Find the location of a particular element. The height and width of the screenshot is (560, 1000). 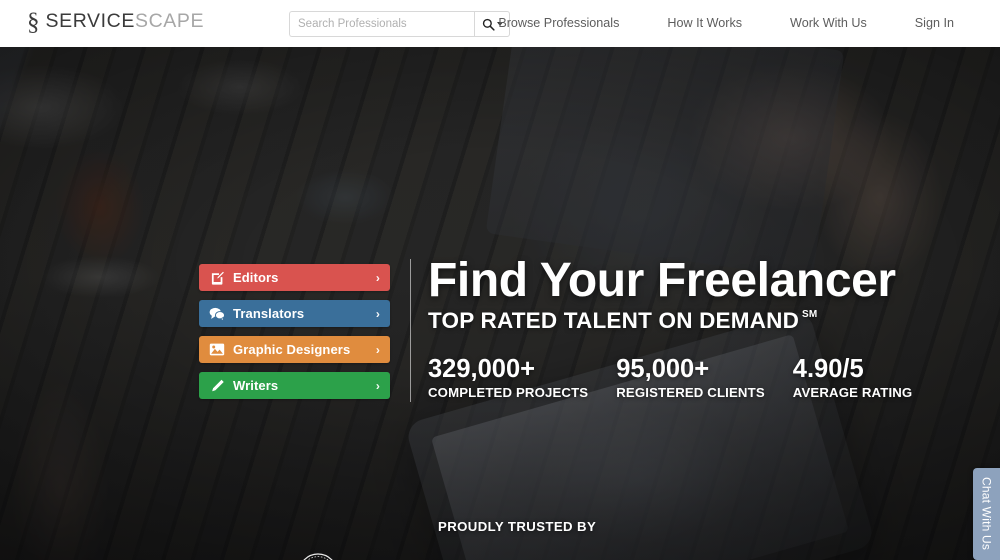

stat-registered-clients: 95,000+ REGISTERED CLIENTS is located at coordinates (690, 378).